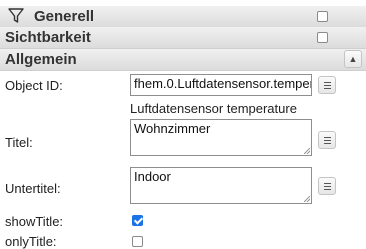  I want to click on untertitel-label: Untertitel:, so click(33, 188).